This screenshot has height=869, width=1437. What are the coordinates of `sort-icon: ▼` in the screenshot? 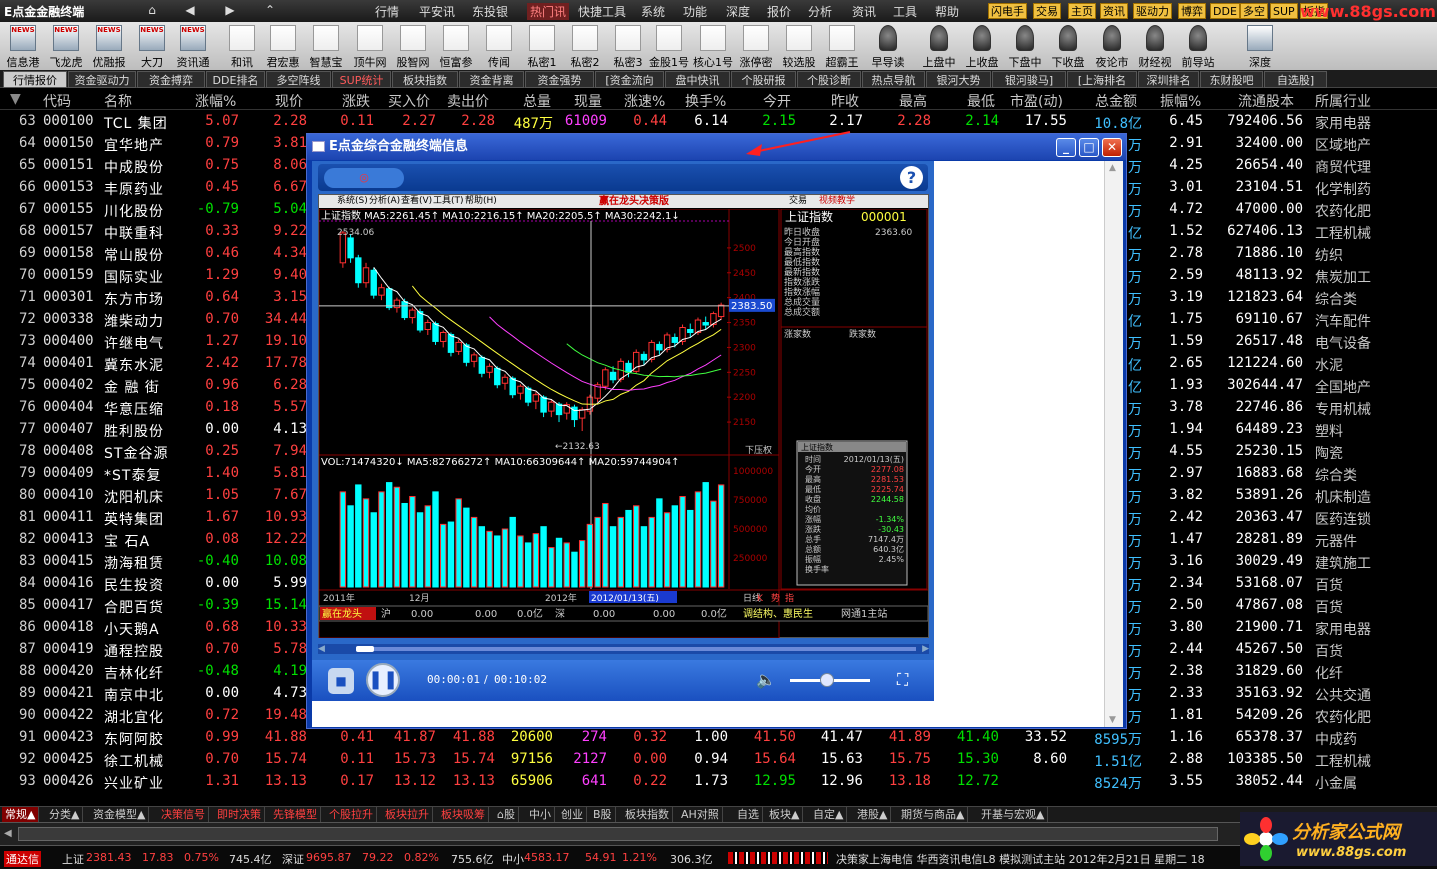 It's located at (15, 99).